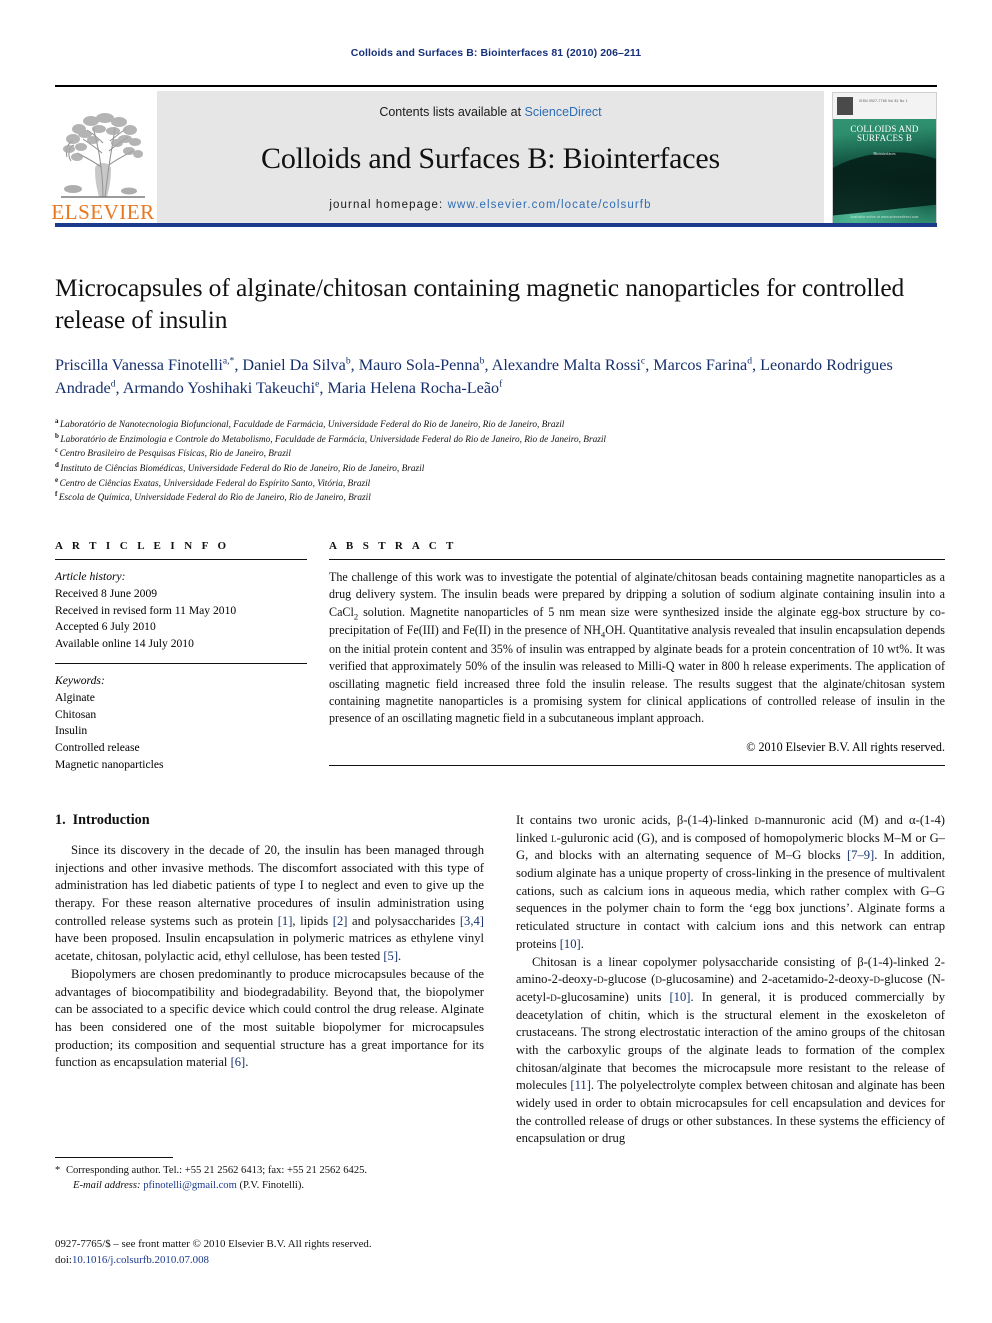 The image size is (992, 1323). I want to click on doi-link: 10.1016/j.colsurfb.2010.07.008, so click(140, 1260).